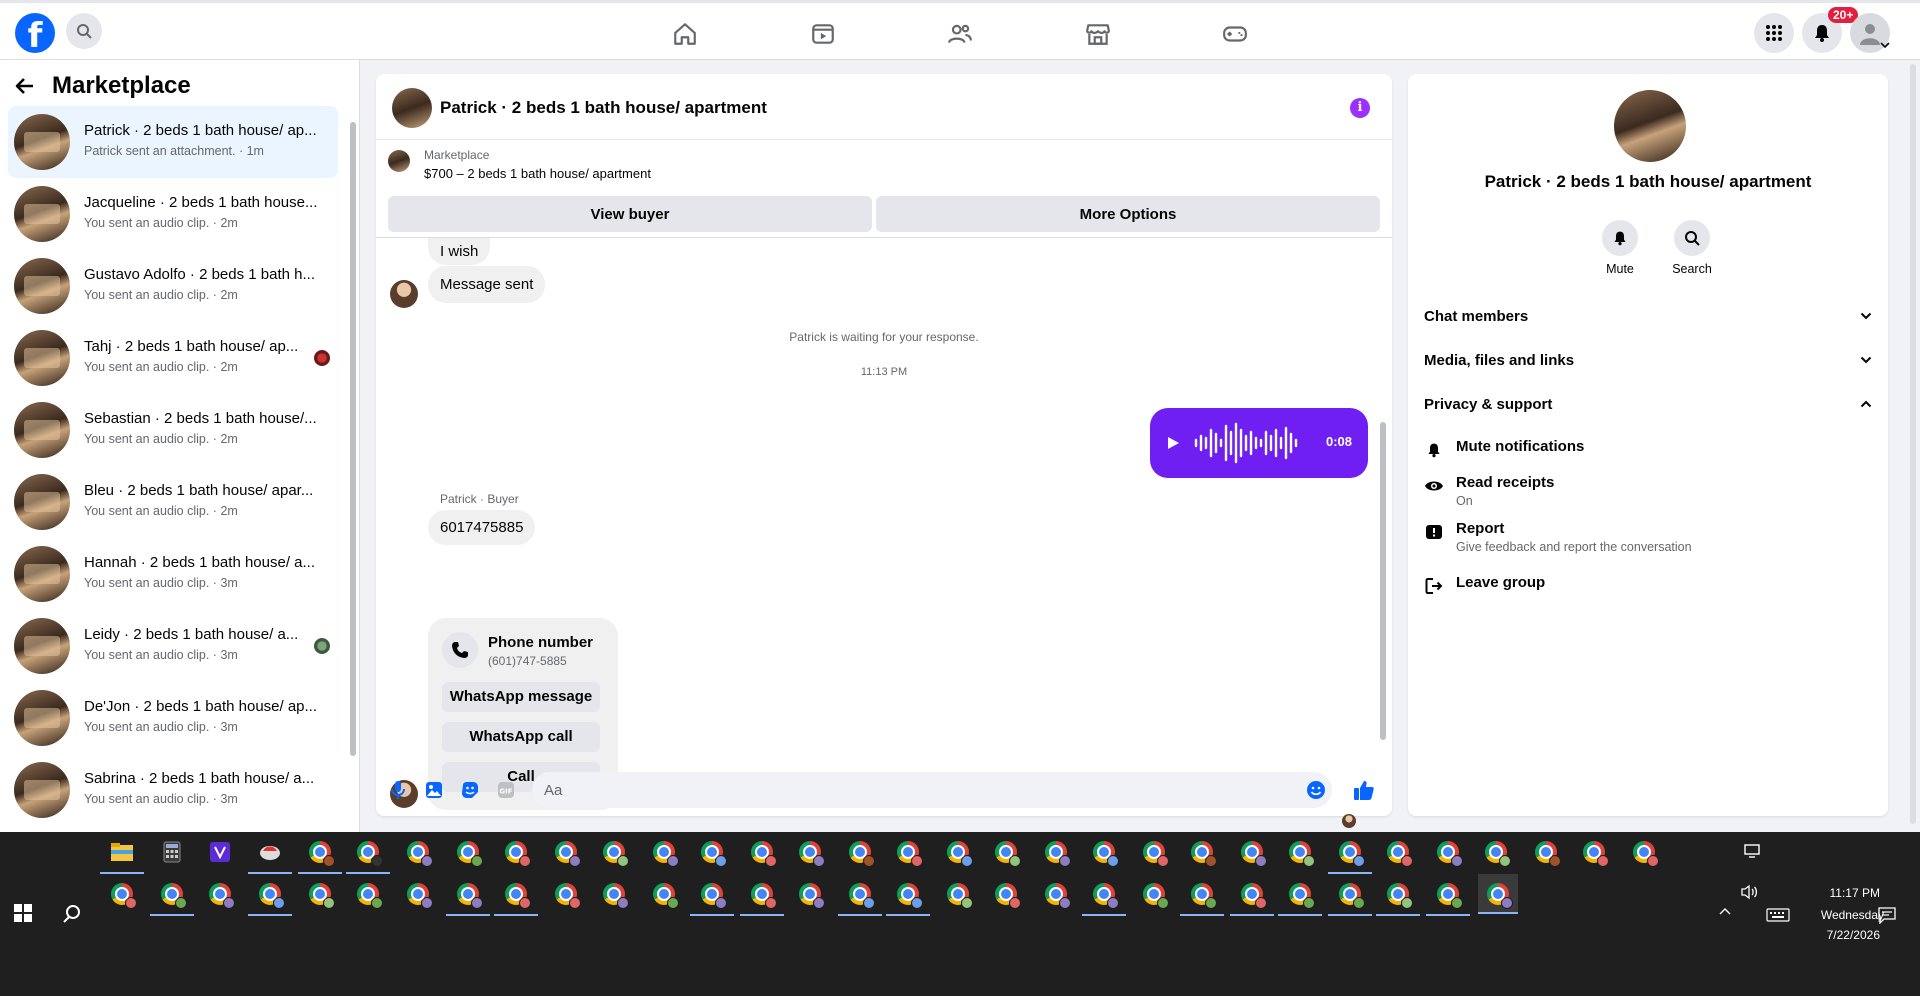  What do you see at coordinates (1752, 851) in the screenshot?
I see `desktop-icon` at bounding box center [1752, 851].